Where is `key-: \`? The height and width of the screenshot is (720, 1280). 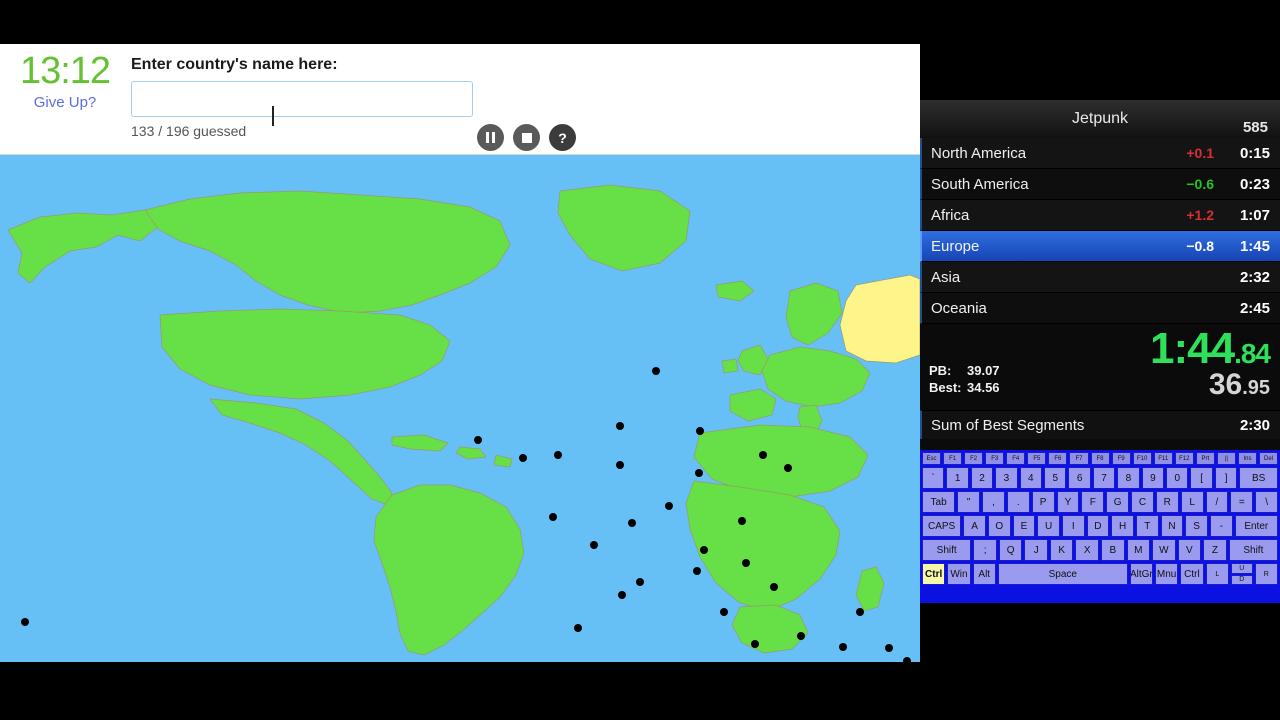
key-: \ is located at coordinates (1266, 502).